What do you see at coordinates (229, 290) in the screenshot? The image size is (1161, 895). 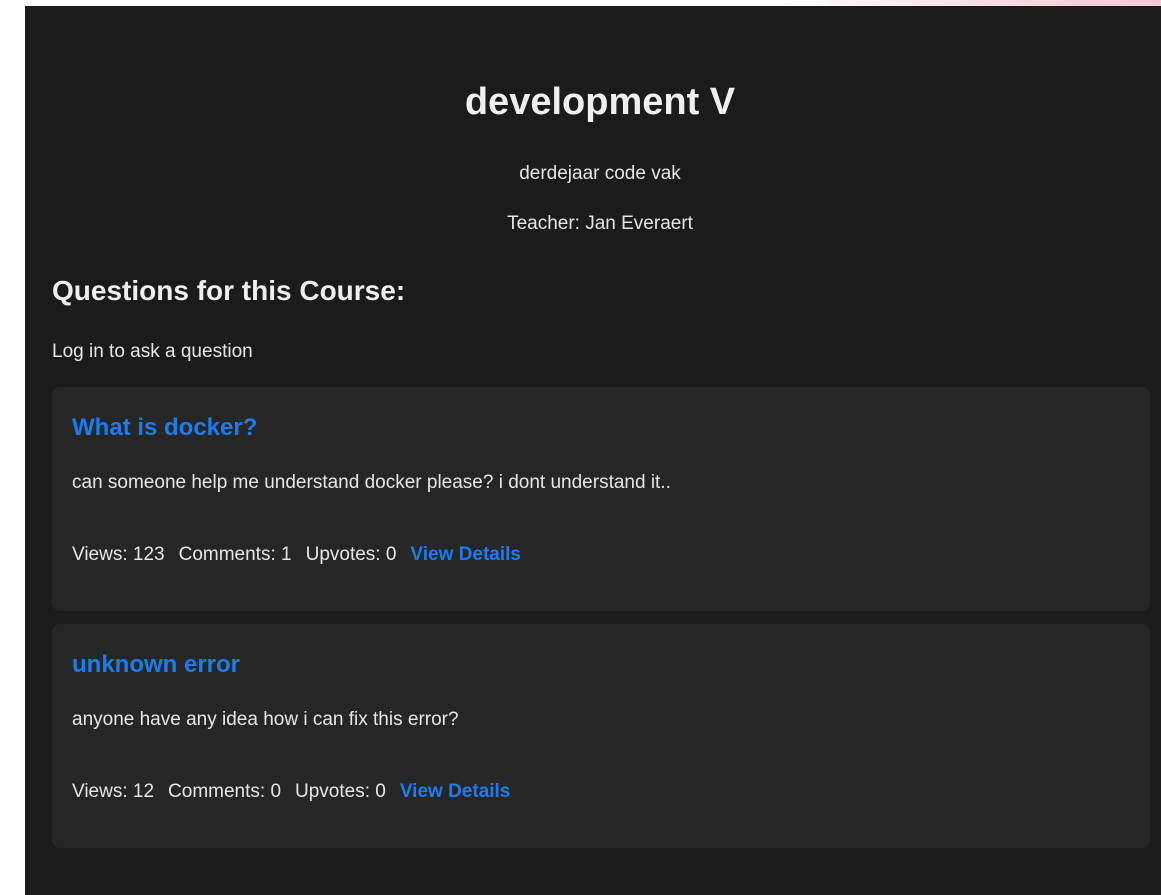 I see `questions-heading: Questions for this Course:` at bounding box center [229, 290].